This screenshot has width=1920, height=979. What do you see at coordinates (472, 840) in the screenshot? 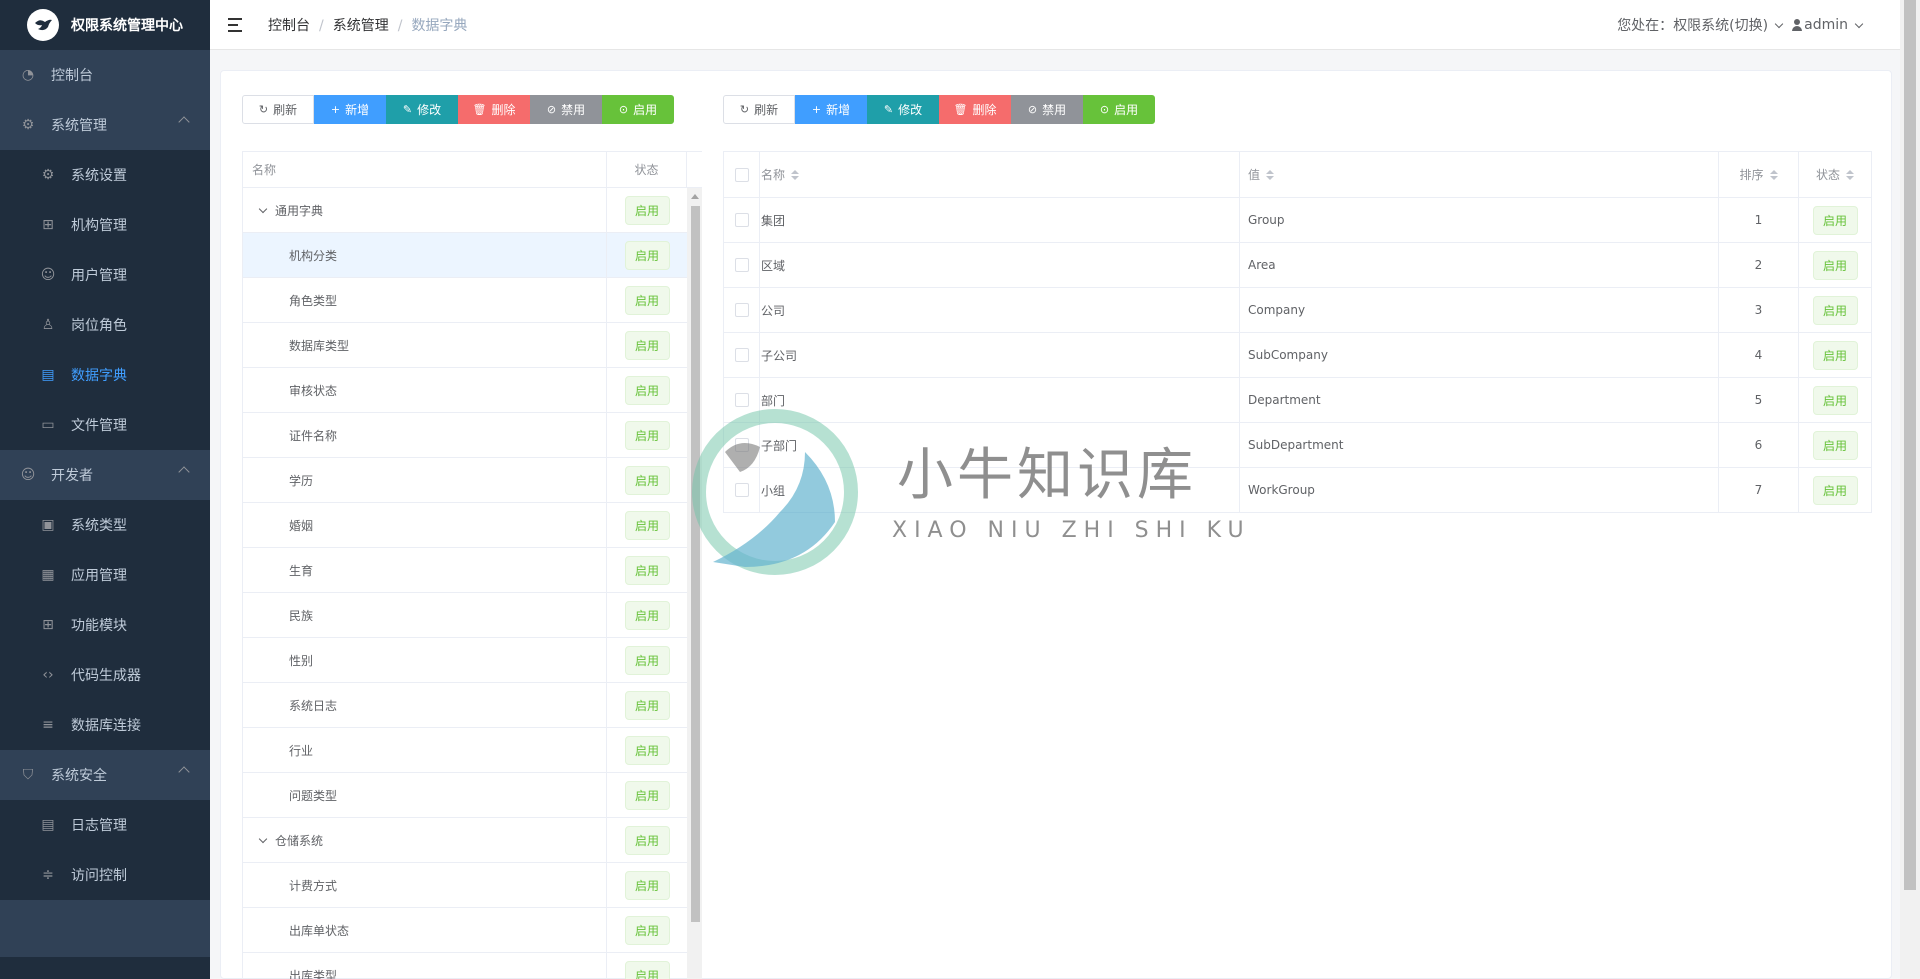
I see `tree-row: 仓储系统 启用` at bounding box center [472, 840].